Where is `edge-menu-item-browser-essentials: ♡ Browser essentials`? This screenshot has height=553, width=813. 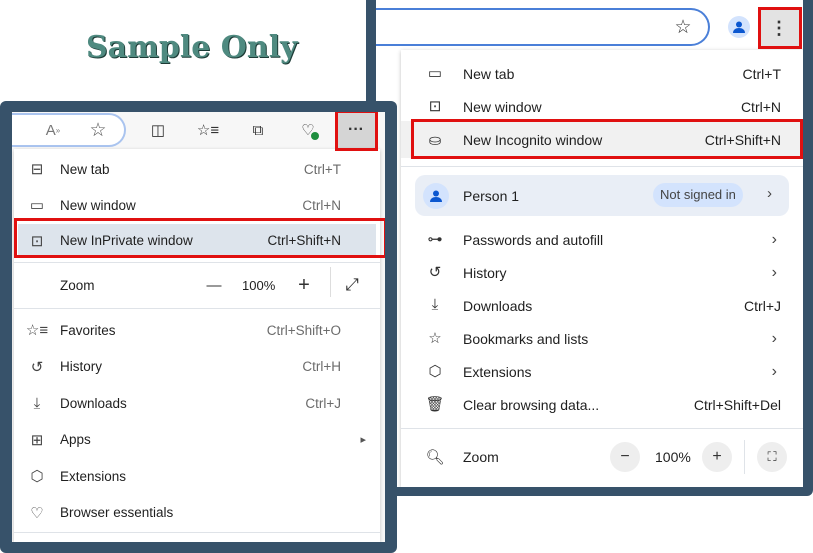
edge-menu-item-browser-essentials: ♡ Browser essentials is located at coordinates (197, 513).